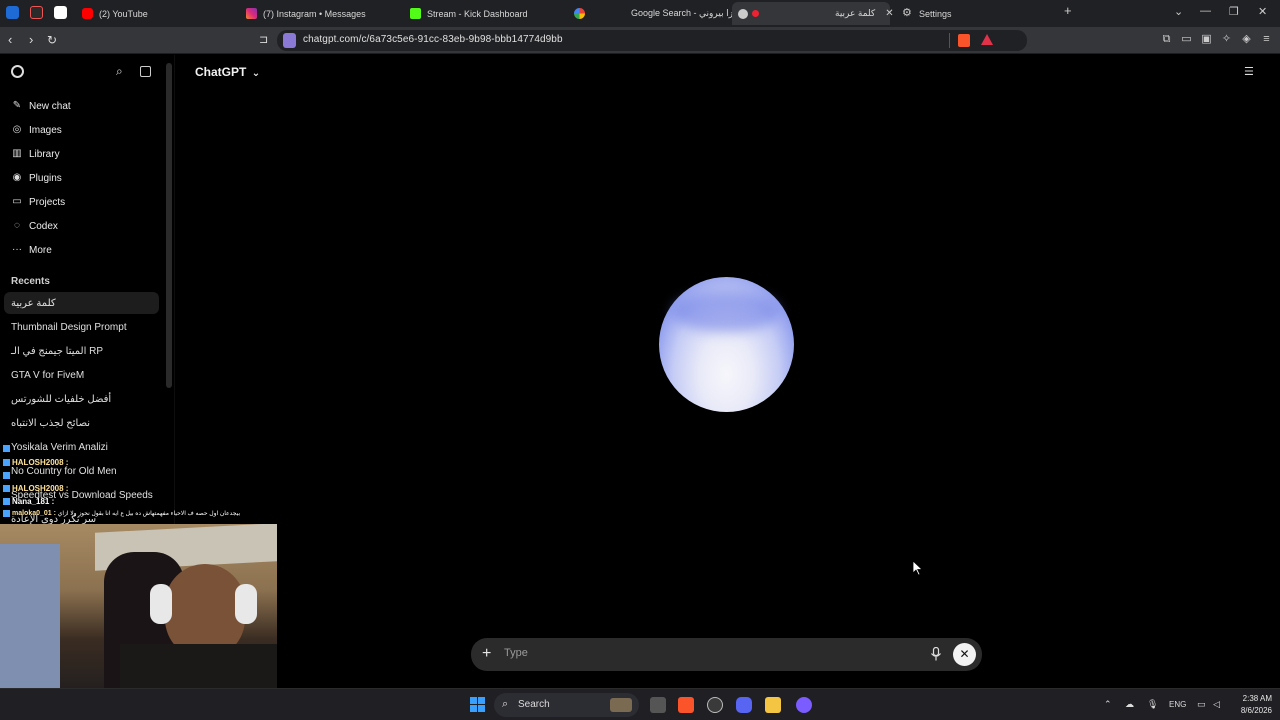 This screenshot has height=720, width=1280. Describe the element at coordinates (1246, 39) in the screenshot. I see `vpn-icon: ◈` at that location.